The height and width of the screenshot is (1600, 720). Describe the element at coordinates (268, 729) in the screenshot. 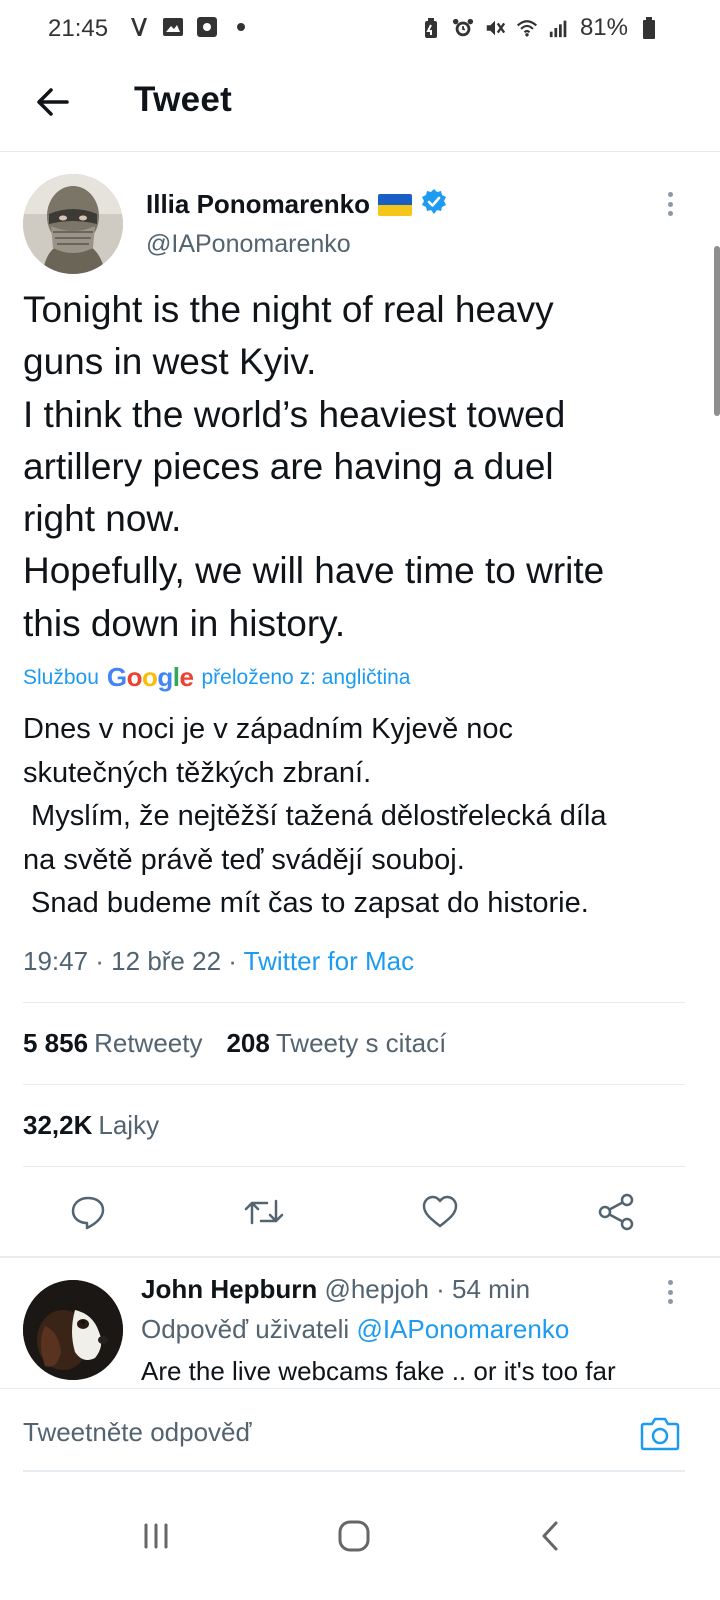

I see `translated-line: Dnes v noci je v západním Kyjevě noc` at that location.